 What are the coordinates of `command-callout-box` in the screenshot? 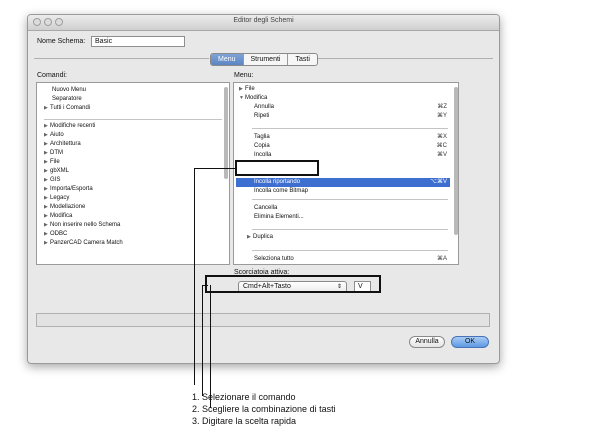 It's located at (277, 168).